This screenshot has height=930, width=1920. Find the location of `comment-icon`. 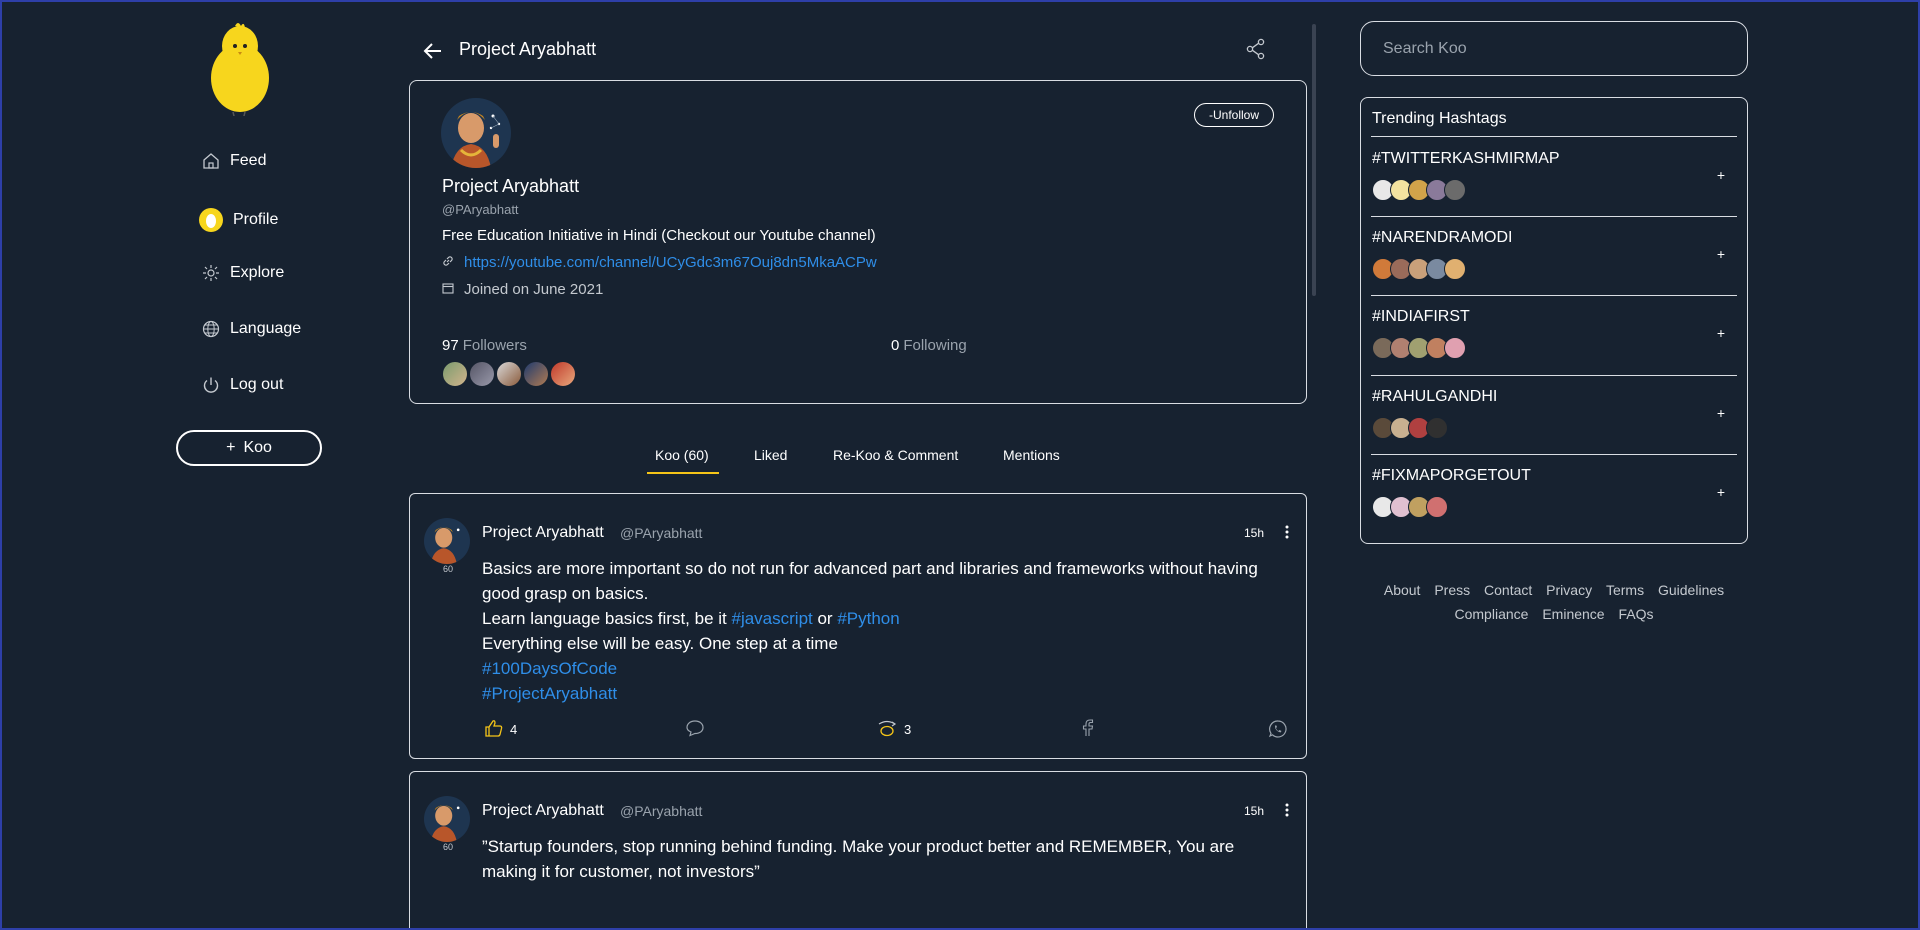

comment-icon is located at coordinates (695, 729).